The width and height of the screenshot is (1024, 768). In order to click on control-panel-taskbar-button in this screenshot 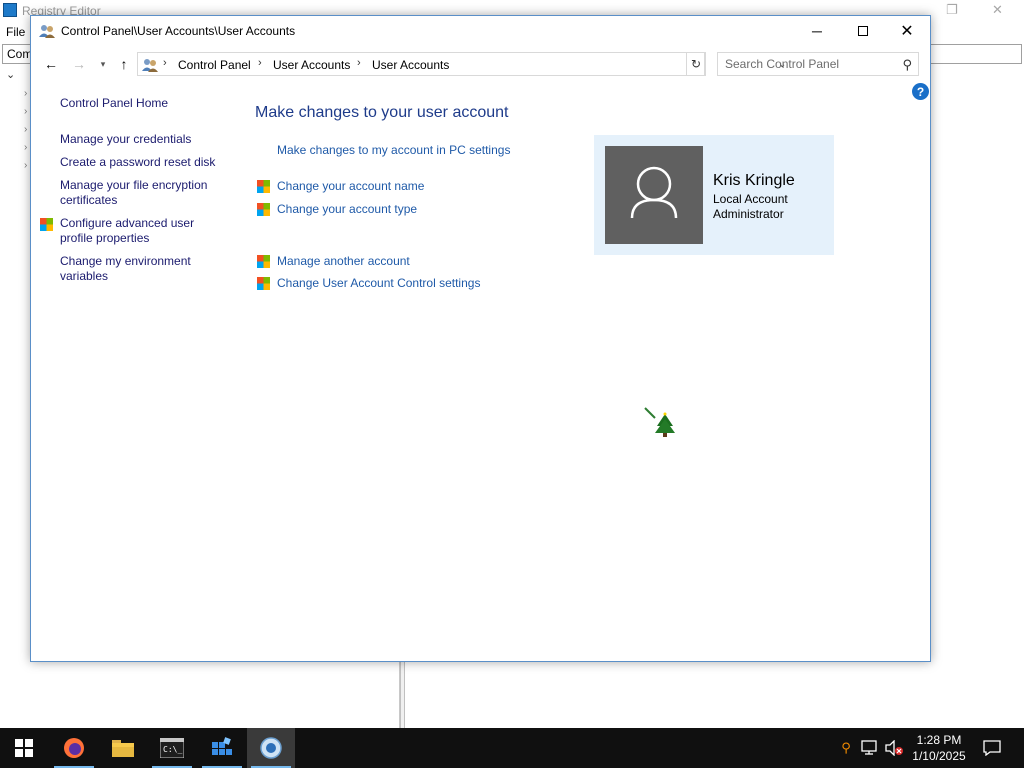, I will do `click(271, 748)`.